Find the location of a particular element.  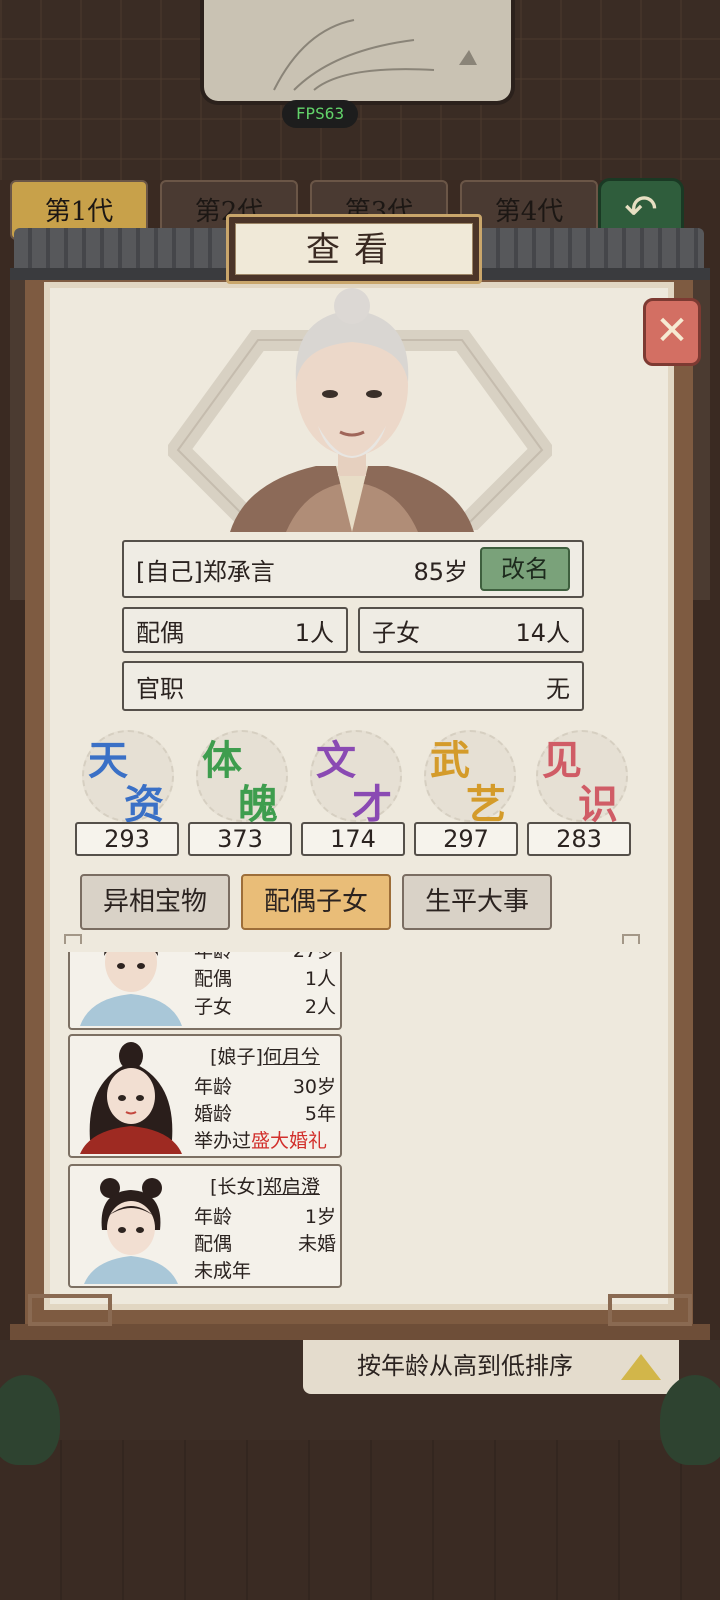

children-row: 子女 14人 is located at coordinates (471, 630).